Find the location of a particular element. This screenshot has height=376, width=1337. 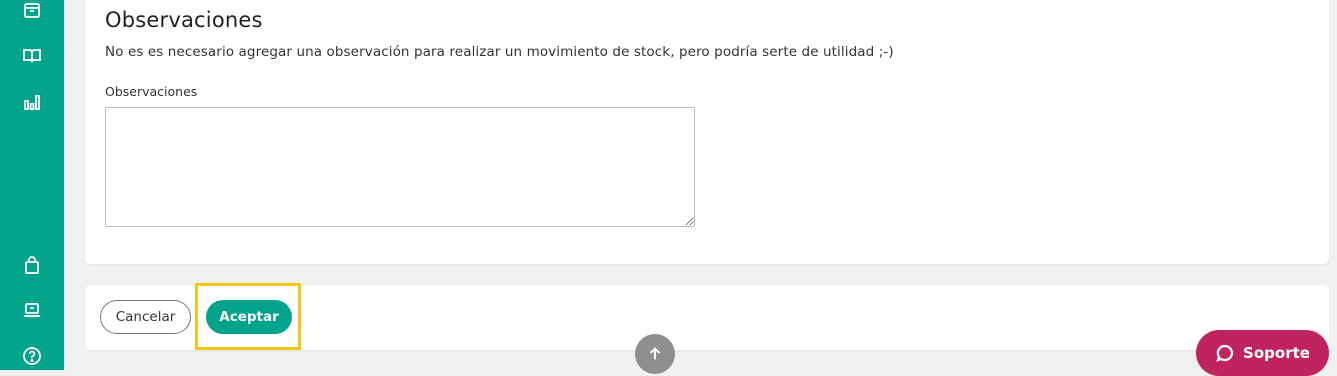

bar-chart-icon is located at coordinates (32, 102).